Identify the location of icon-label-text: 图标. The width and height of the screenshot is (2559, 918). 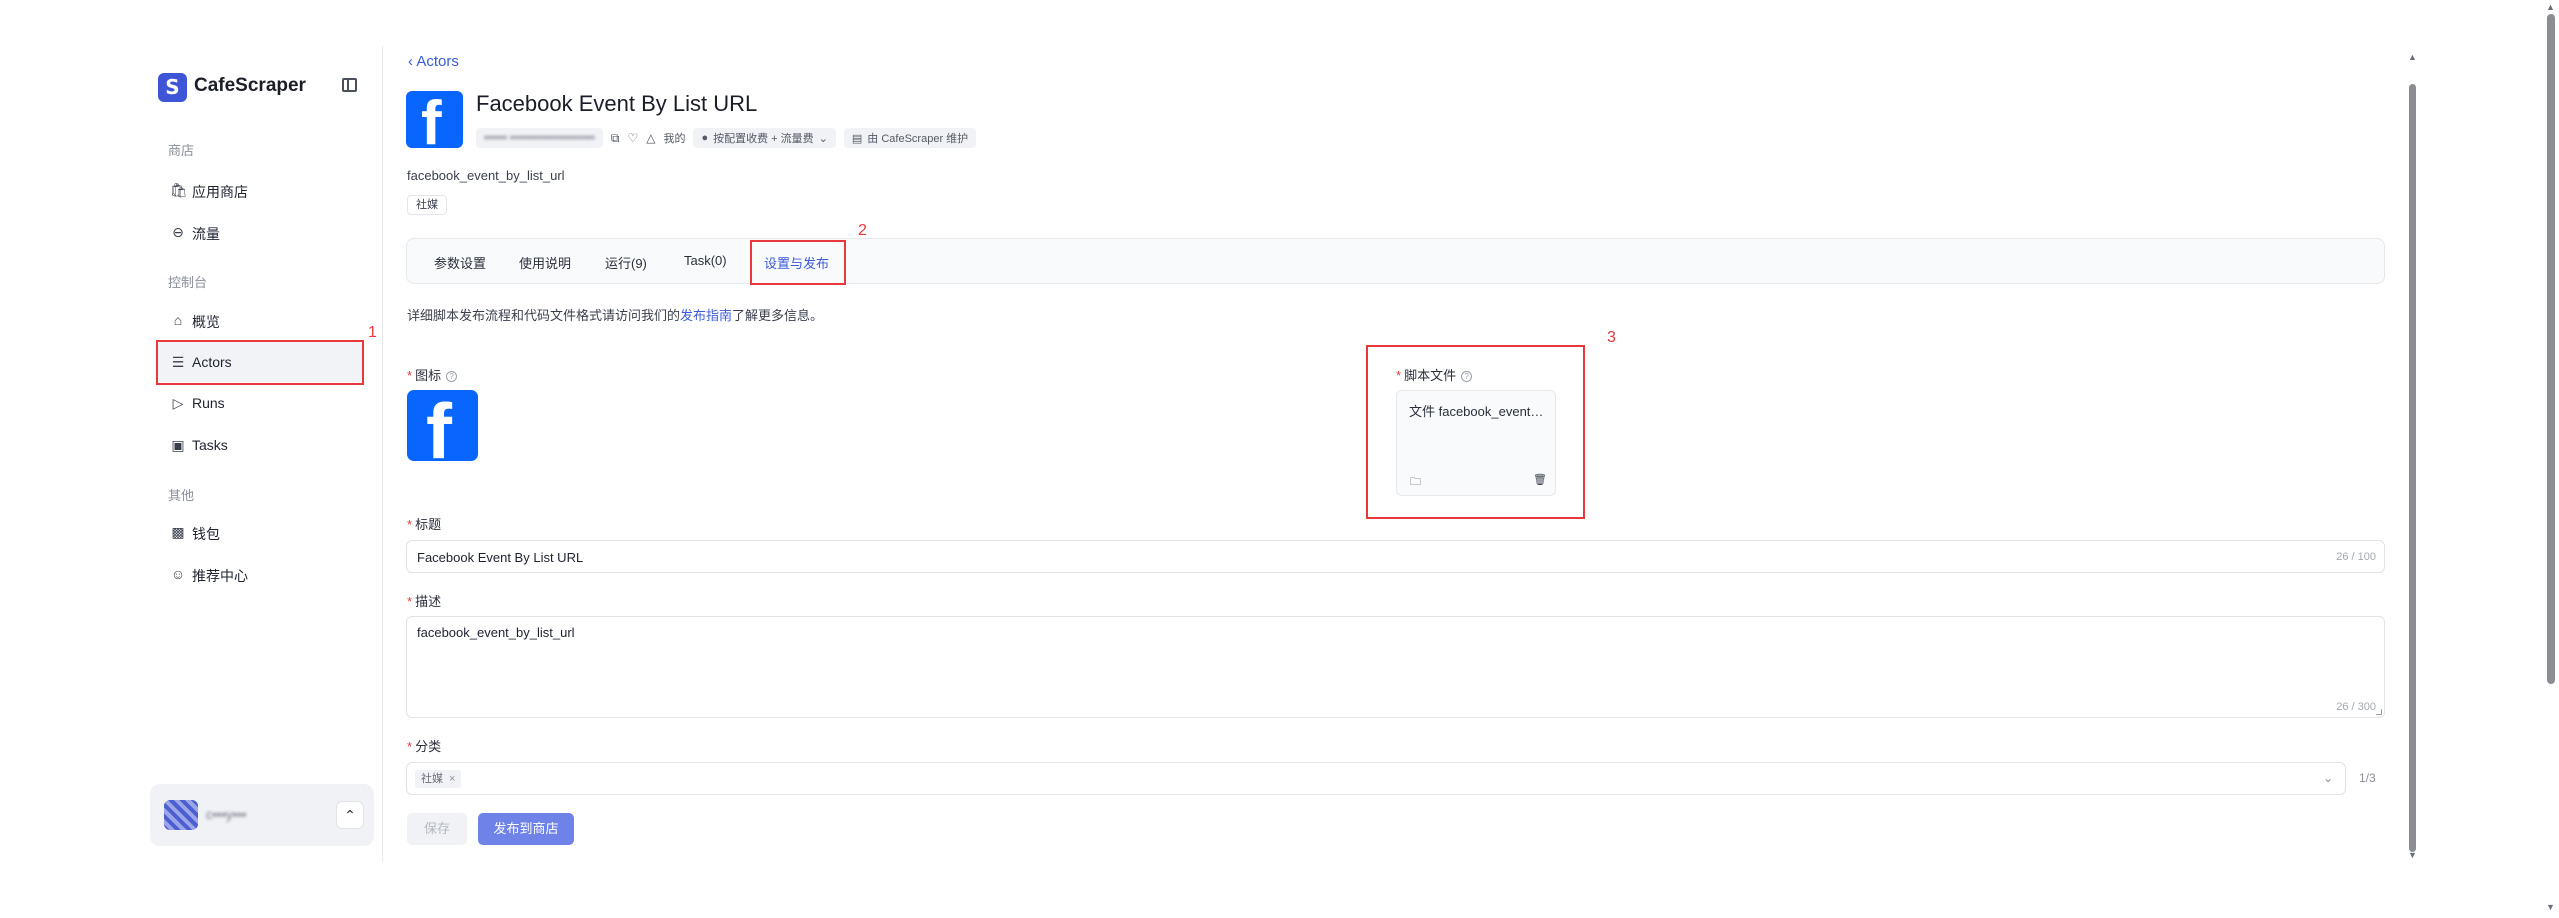
(428, 375).